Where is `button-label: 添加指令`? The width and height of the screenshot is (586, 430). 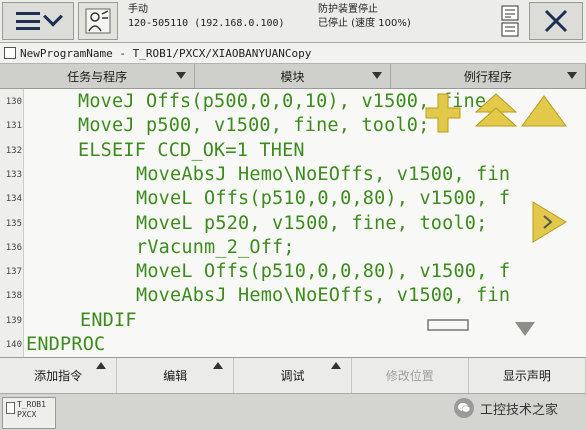 button-label: 添加指令 is located at coordinates (58, 376).